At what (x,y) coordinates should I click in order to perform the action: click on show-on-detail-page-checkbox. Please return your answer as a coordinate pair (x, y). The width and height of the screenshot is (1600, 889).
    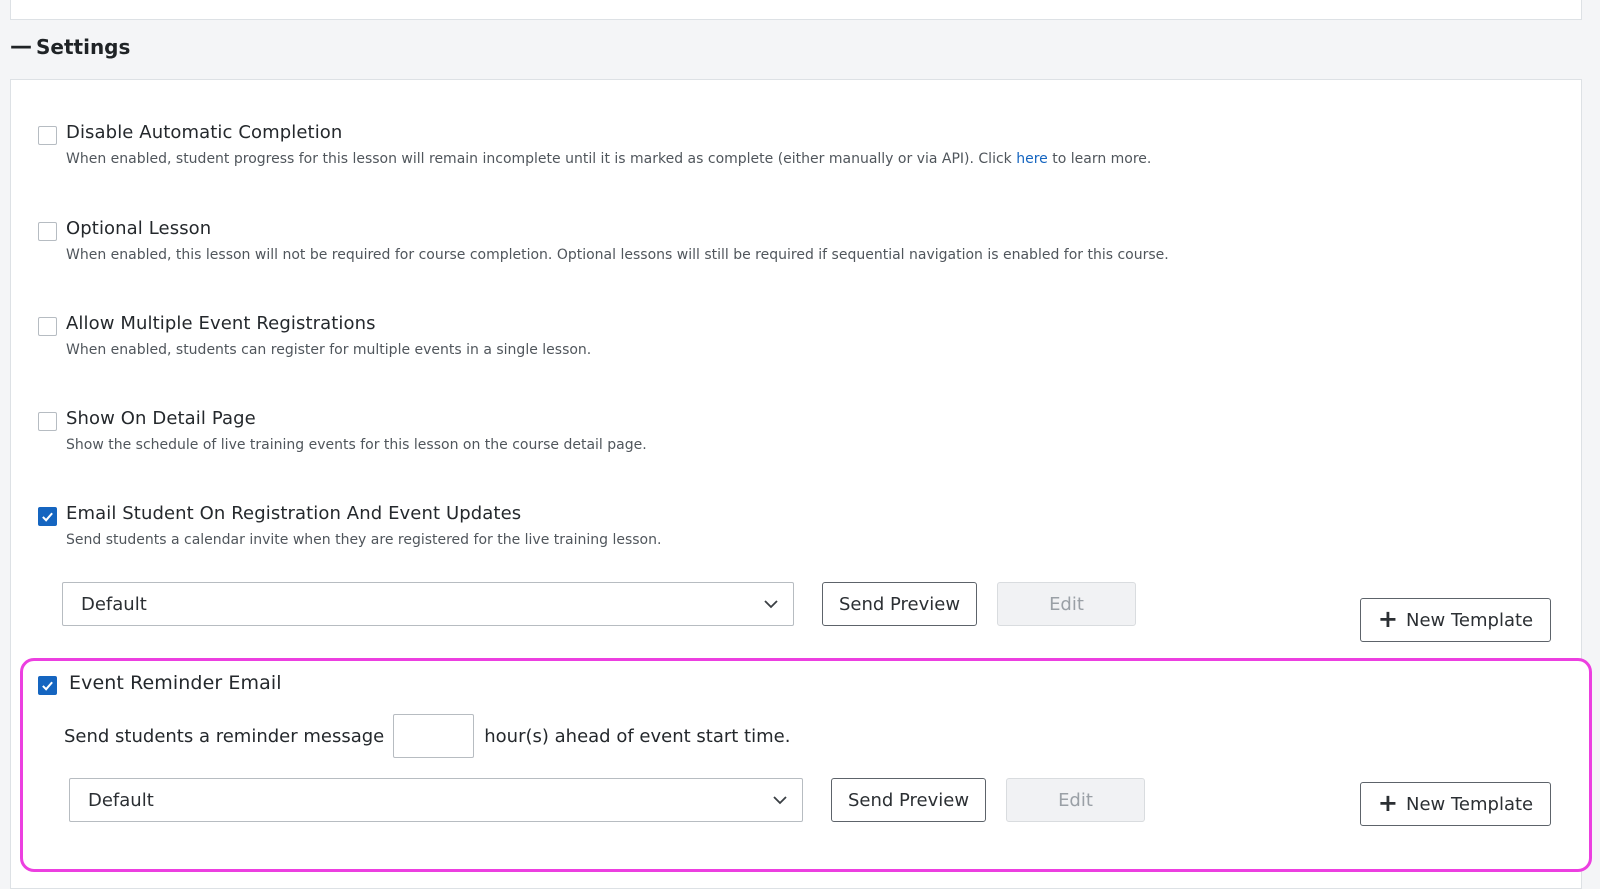
    Looking at the image, I should click on (47, 421).